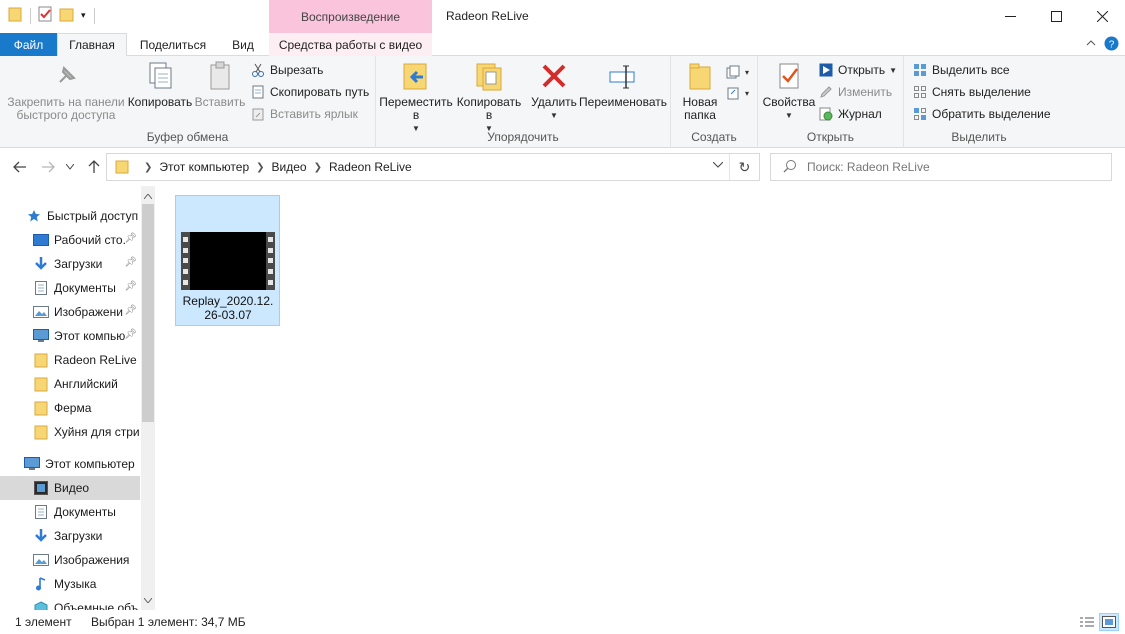 The height and width of the screenshot is (634, 1125). What do you see at coordinates (92, 45) in the screenshot?
I see `tab-home: Главная` at bounding box center [92, 45].